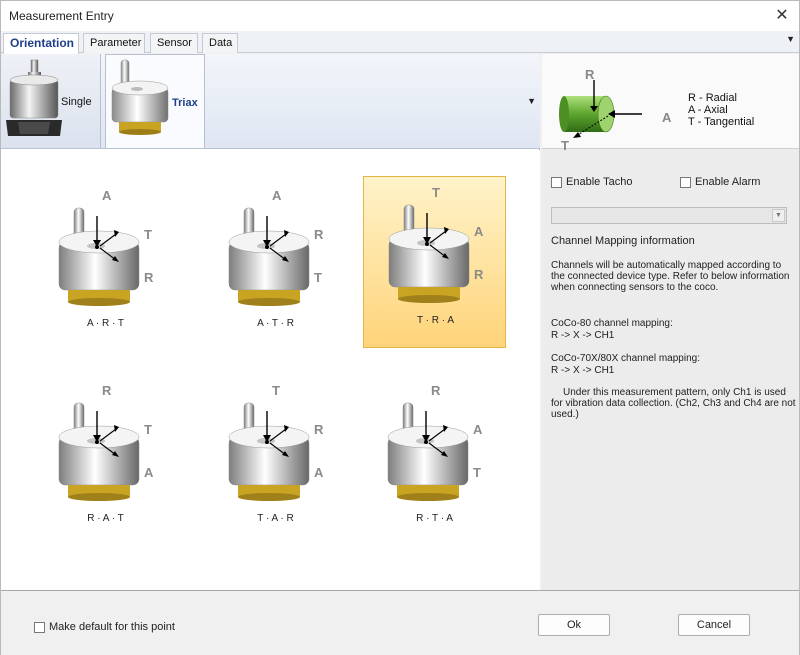  I want to click on triax-sensor-icon, so click(140, 97).